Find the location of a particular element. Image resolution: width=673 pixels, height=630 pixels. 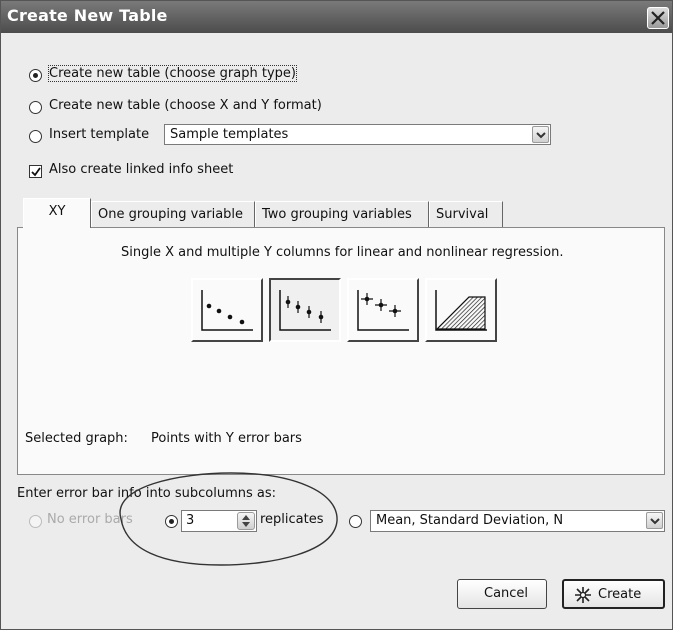

replicates-label: replicates is located at coordinates (292, 519).